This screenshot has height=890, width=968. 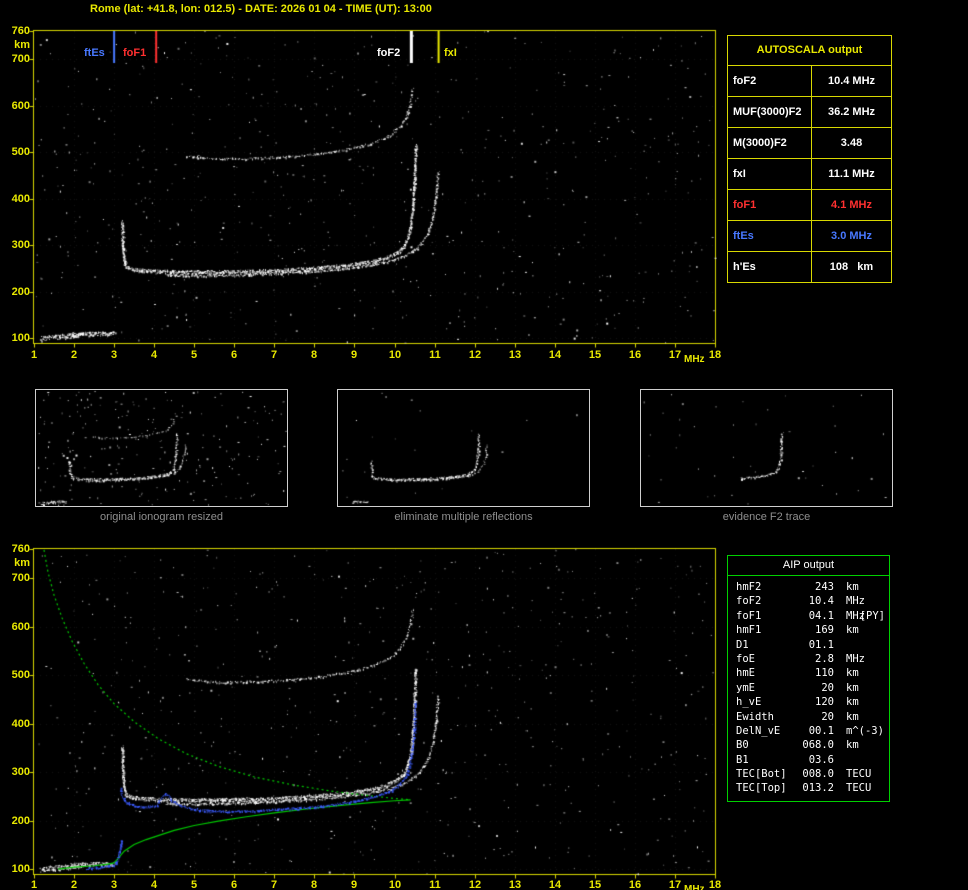 What do you see at coordinates (770, 267) in the screenshot?
I see `parameter-label: h'Es` at bounding box center [770, 267].